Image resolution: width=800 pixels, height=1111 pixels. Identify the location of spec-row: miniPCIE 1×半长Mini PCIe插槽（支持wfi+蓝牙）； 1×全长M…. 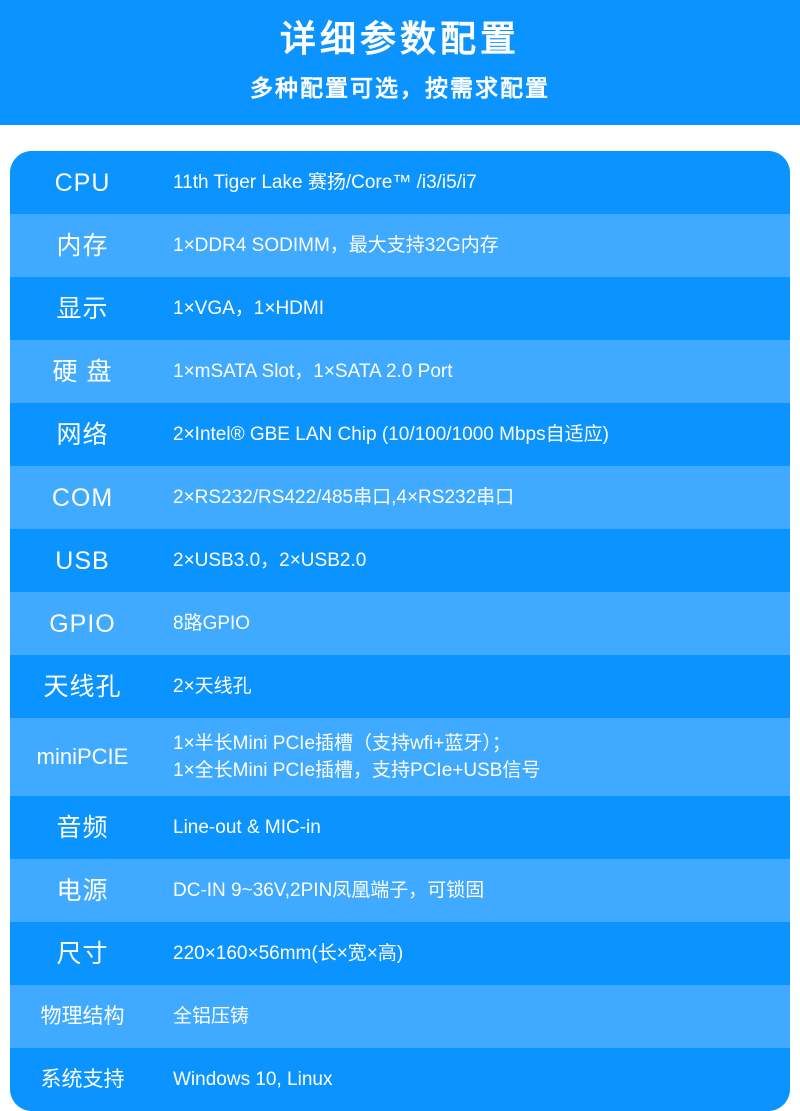
(400, 757).